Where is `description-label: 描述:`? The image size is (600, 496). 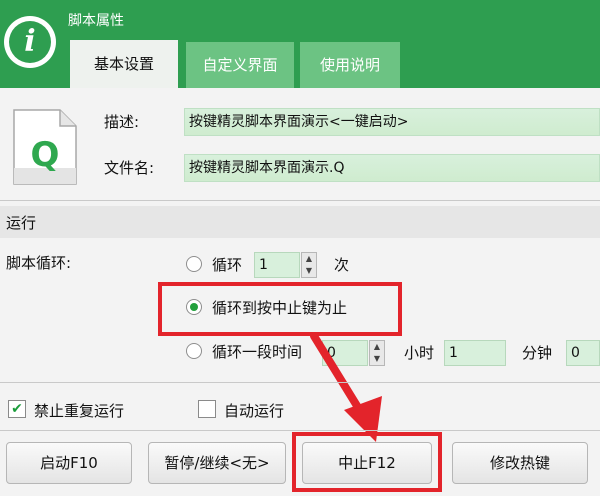 description-label: 描述: is located at coordinates (122, 122).